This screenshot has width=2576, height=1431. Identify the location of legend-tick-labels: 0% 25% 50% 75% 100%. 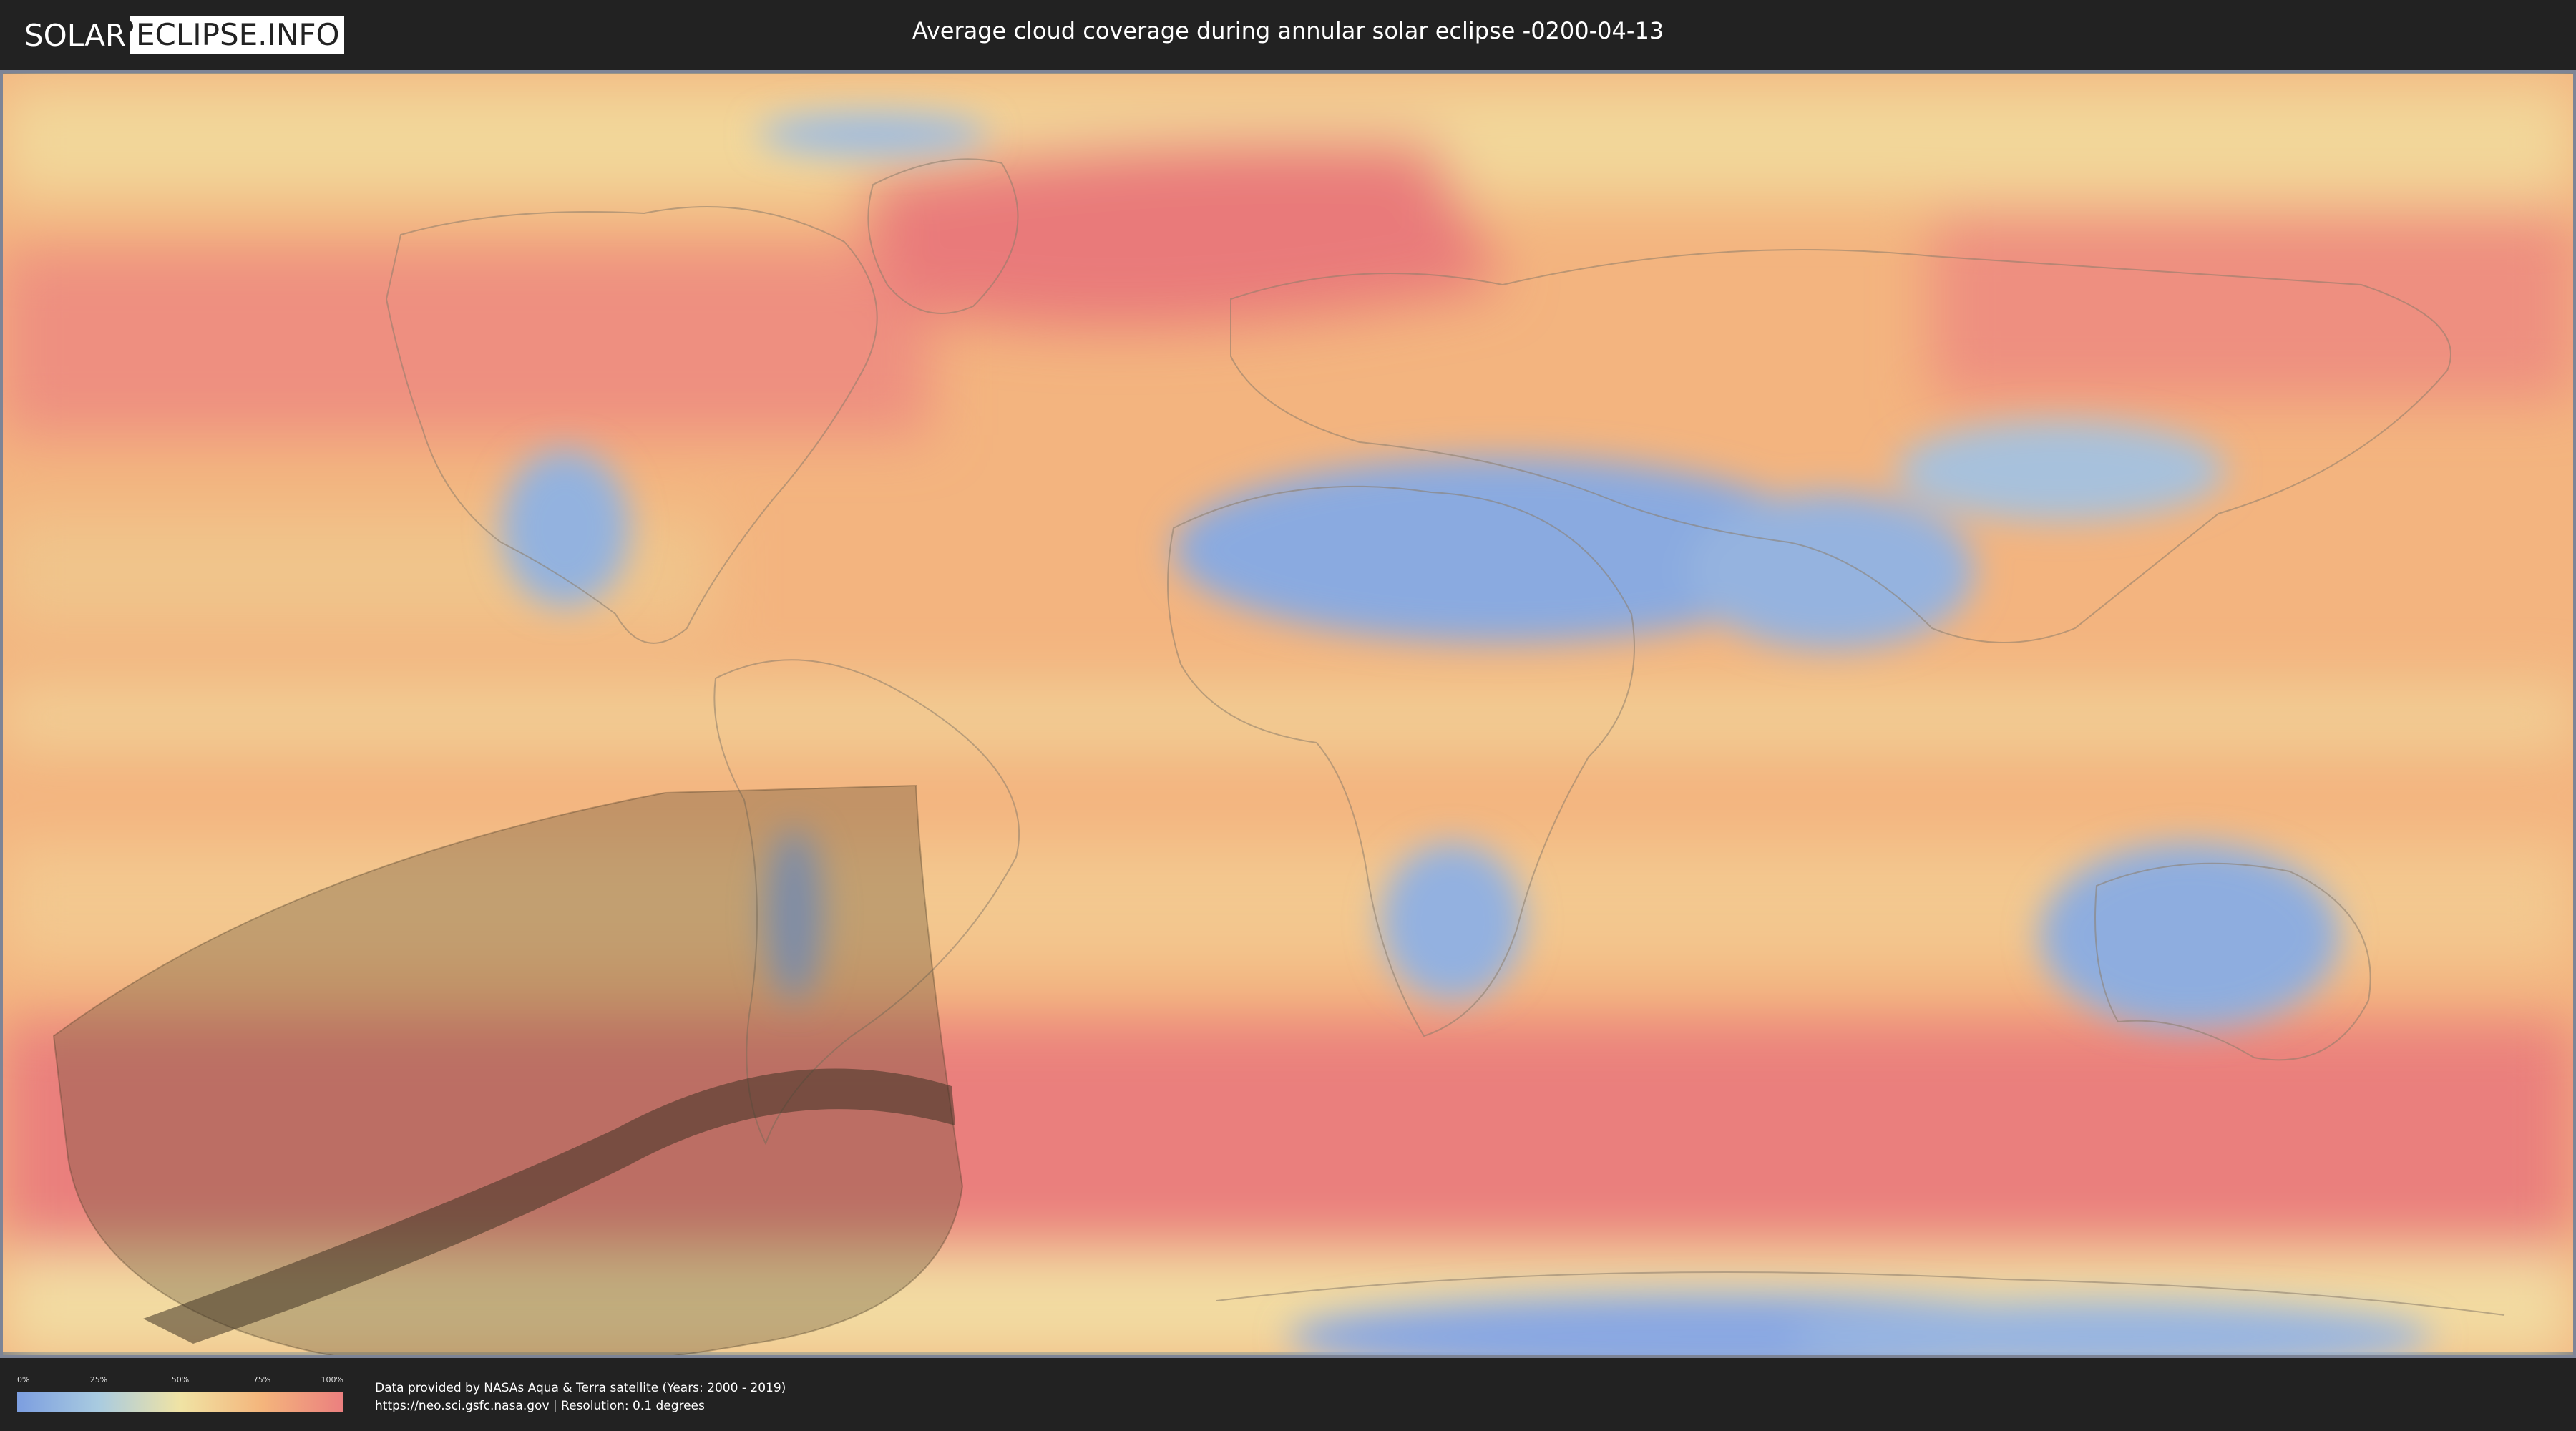
(180, 1380).